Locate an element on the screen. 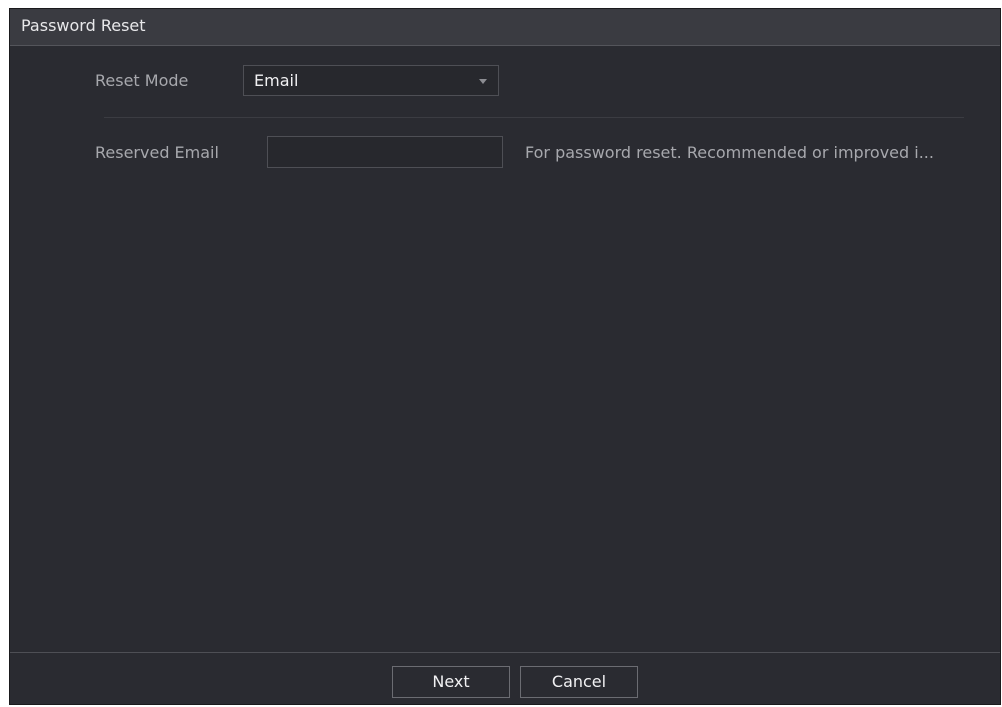 Image resolution: width=1002 pixels, height=707 pixels. reset-mode-label: Reset Mode is located at coordinates (142, 80).